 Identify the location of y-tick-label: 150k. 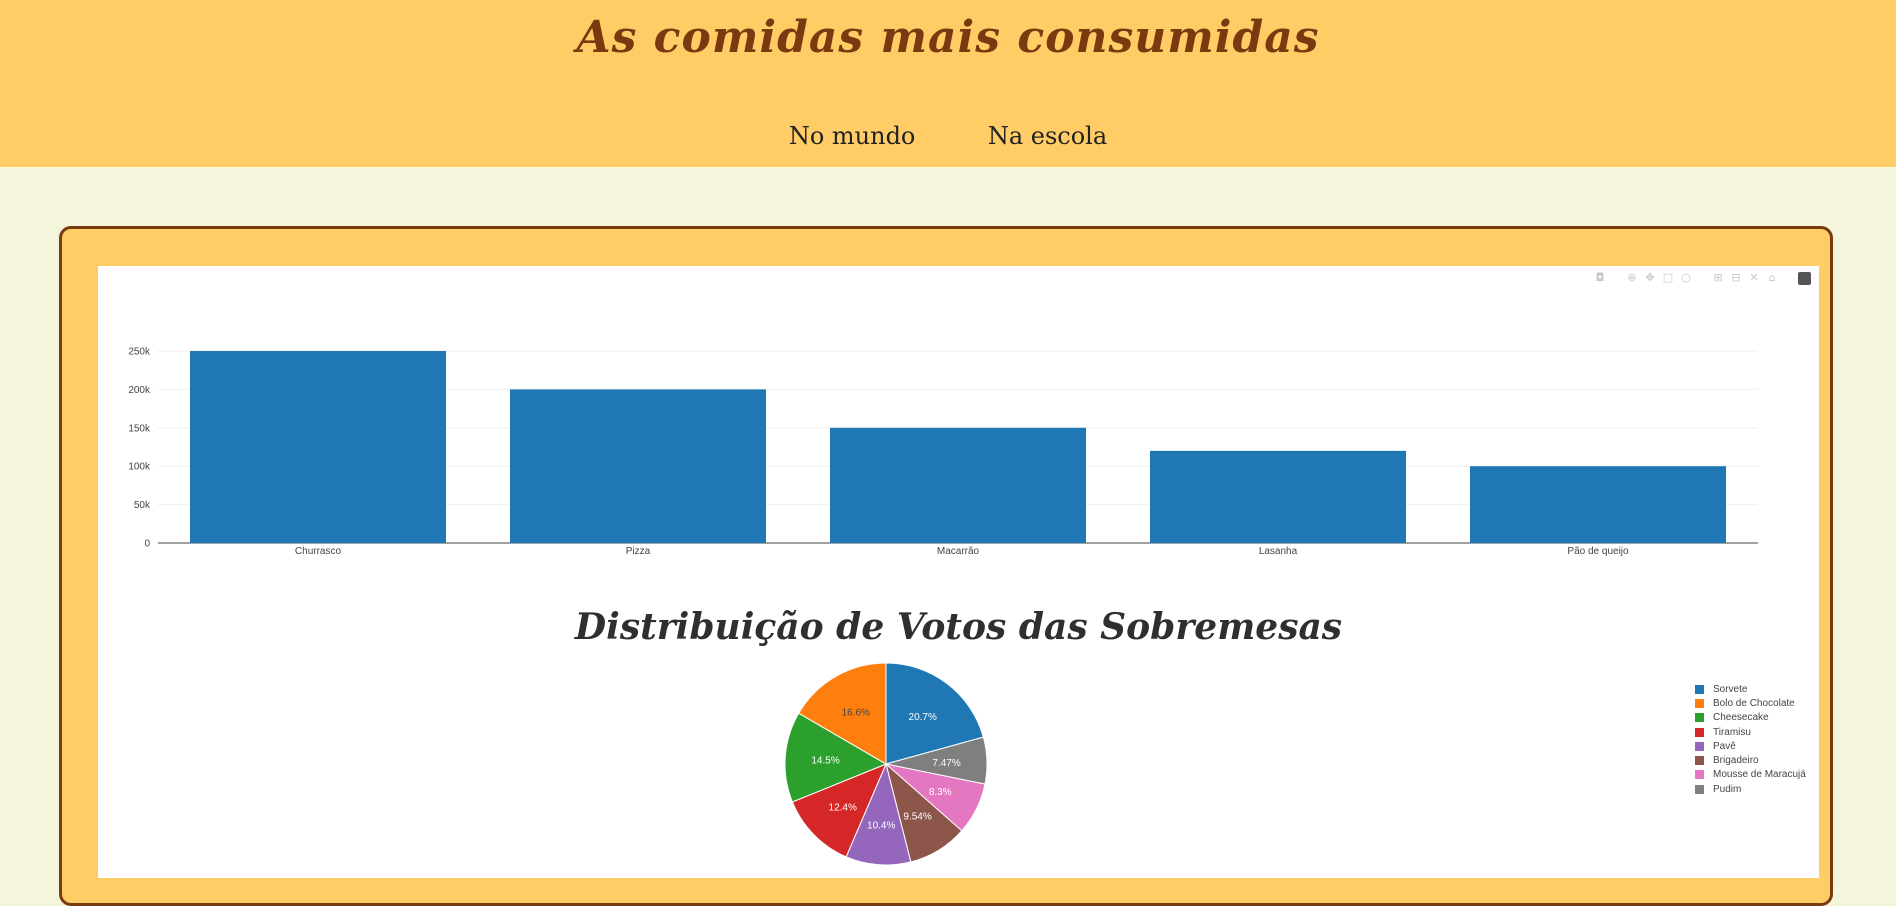
(139, 428).